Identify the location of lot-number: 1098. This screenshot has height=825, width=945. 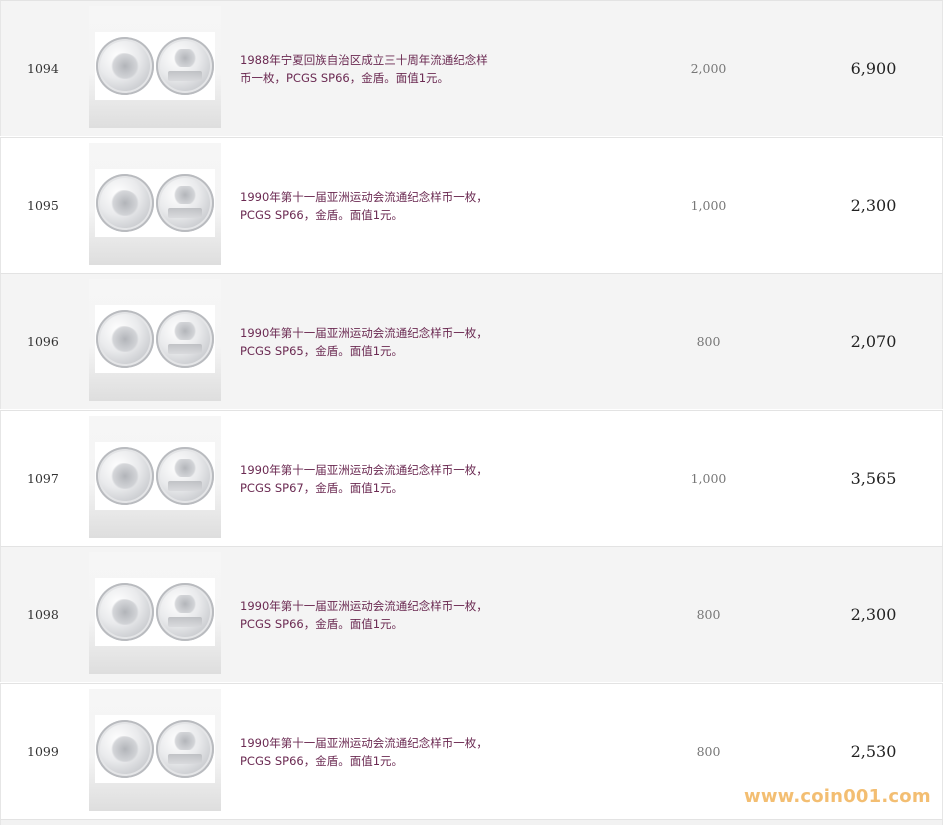
(43, 614).